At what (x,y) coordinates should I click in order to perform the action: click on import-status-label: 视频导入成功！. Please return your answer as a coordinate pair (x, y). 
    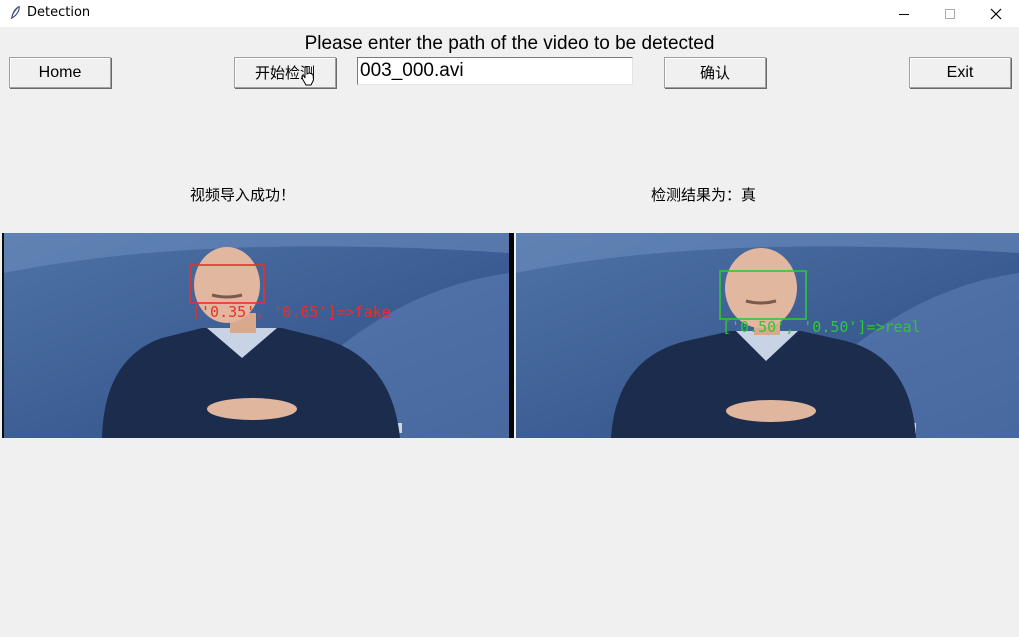
    Looking at the image, I should click on (243, 195).